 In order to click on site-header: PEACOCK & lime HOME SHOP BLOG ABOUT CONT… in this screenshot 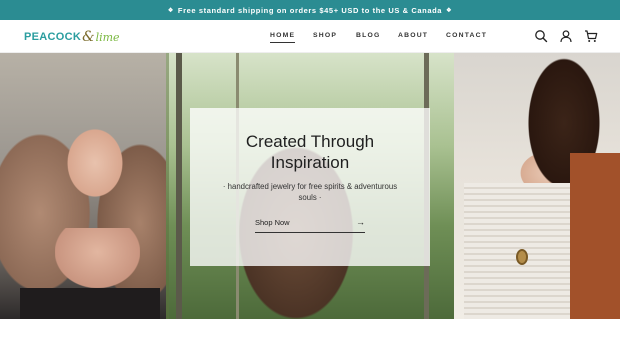, I will do `click(310, 36)`.